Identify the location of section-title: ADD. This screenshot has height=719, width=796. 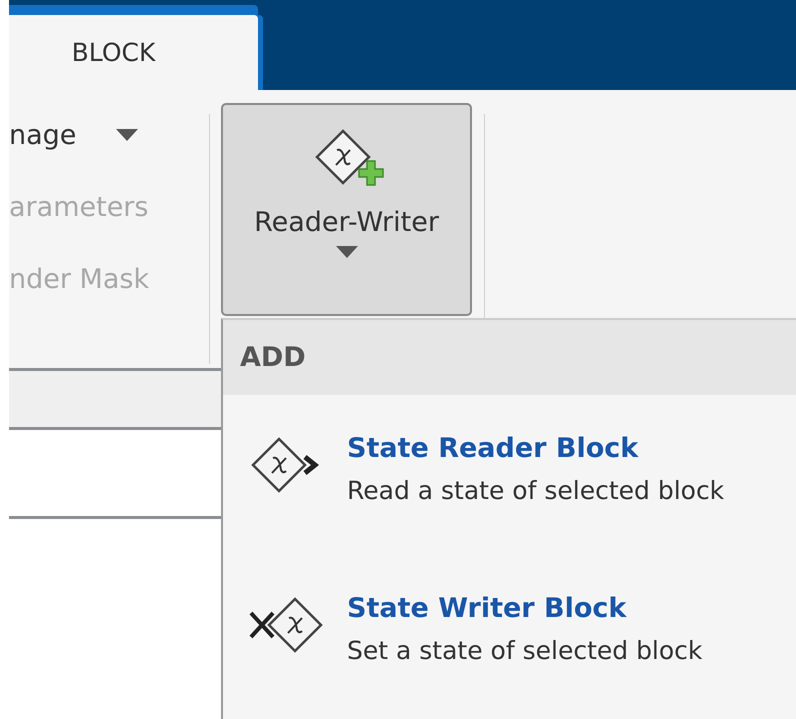
(273, 357).